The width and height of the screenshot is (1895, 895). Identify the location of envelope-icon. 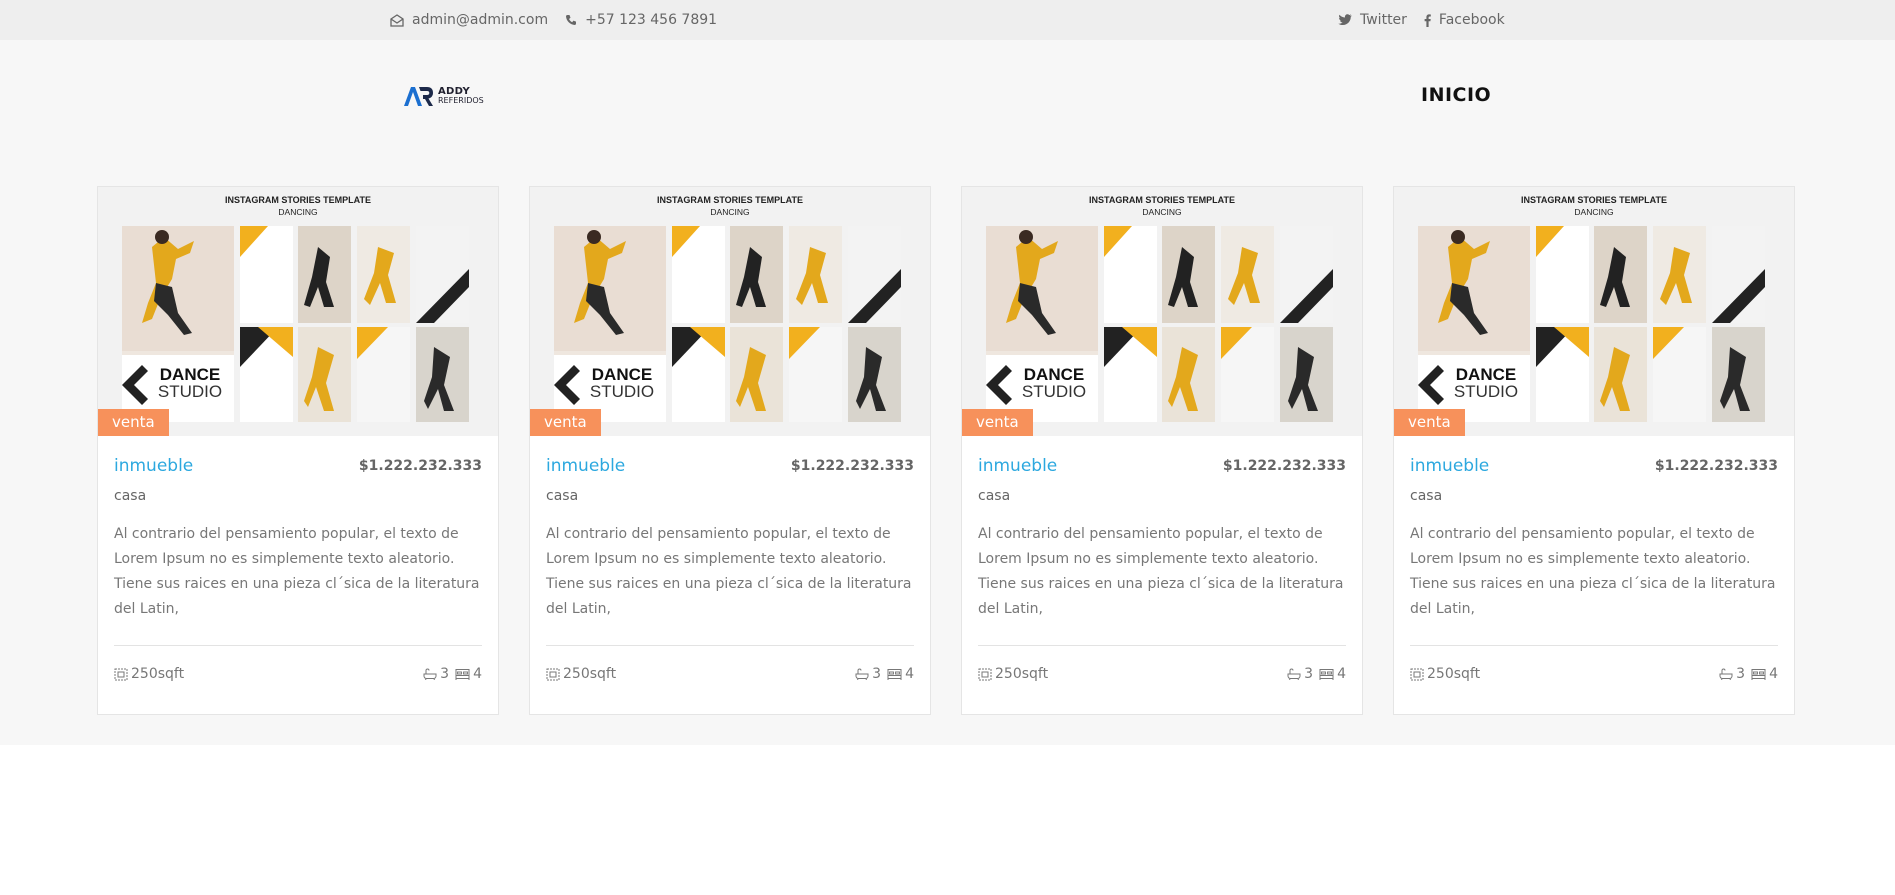
(397, 20).